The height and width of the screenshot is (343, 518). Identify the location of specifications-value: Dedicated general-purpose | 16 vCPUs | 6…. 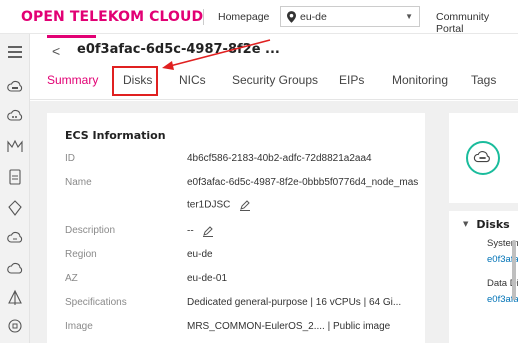
(294, 302).